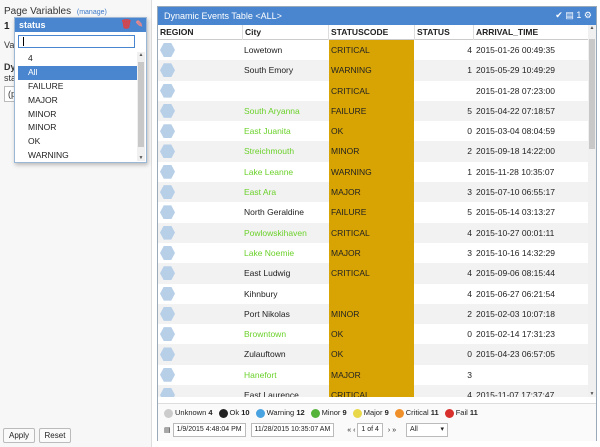 This screenshot has height=447, width=600. Describe the element at coordinates (286, 32) in the screenshot. I see `column-header-city: City` at that location.